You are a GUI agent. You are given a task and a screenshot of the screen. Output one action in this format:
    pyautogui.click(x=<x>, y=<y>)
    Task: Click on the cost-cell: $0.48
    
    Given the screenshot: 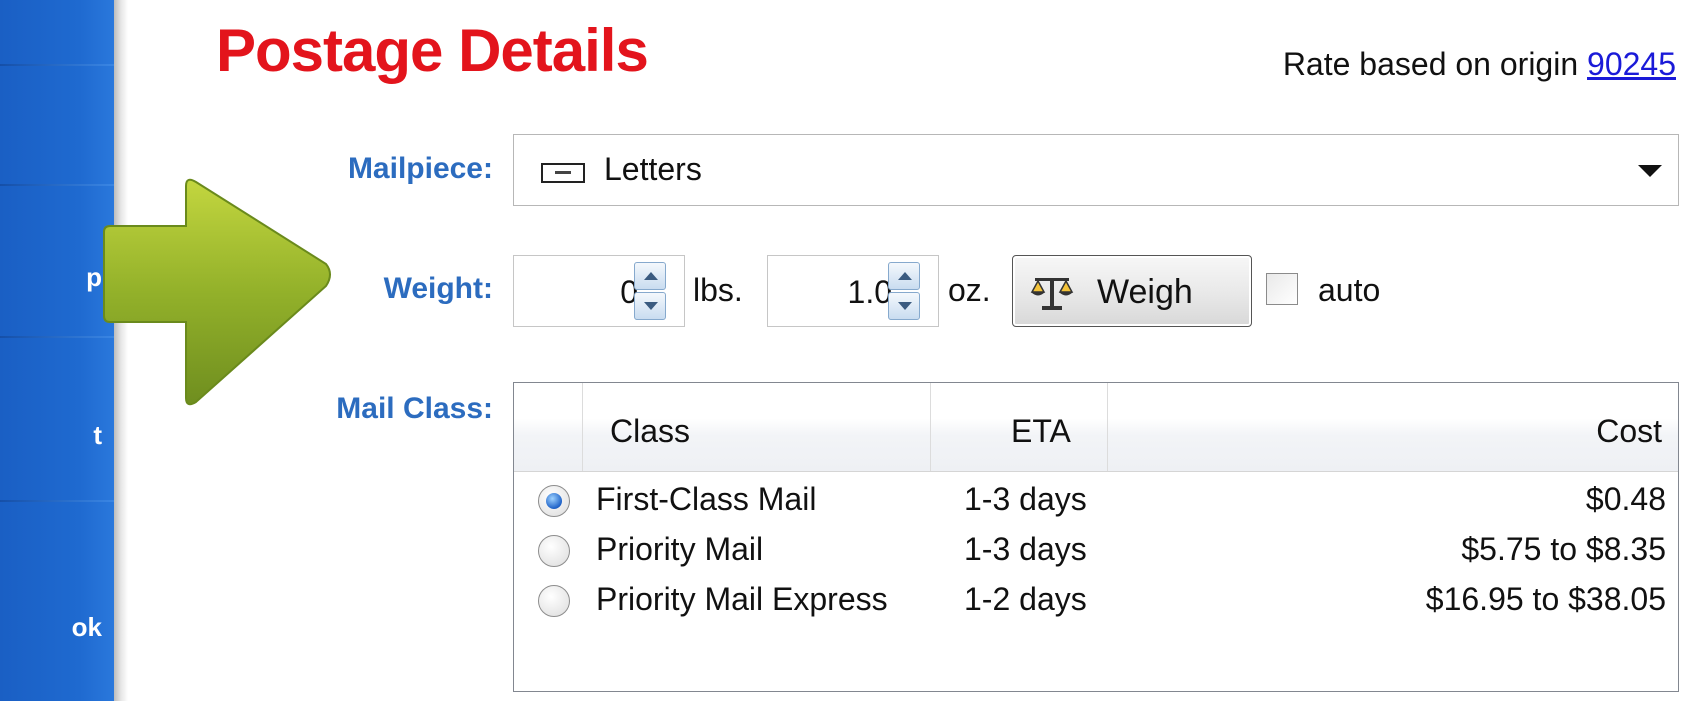 What is the action you would take?
    pyautogui.click(x=1625, y=499)
    